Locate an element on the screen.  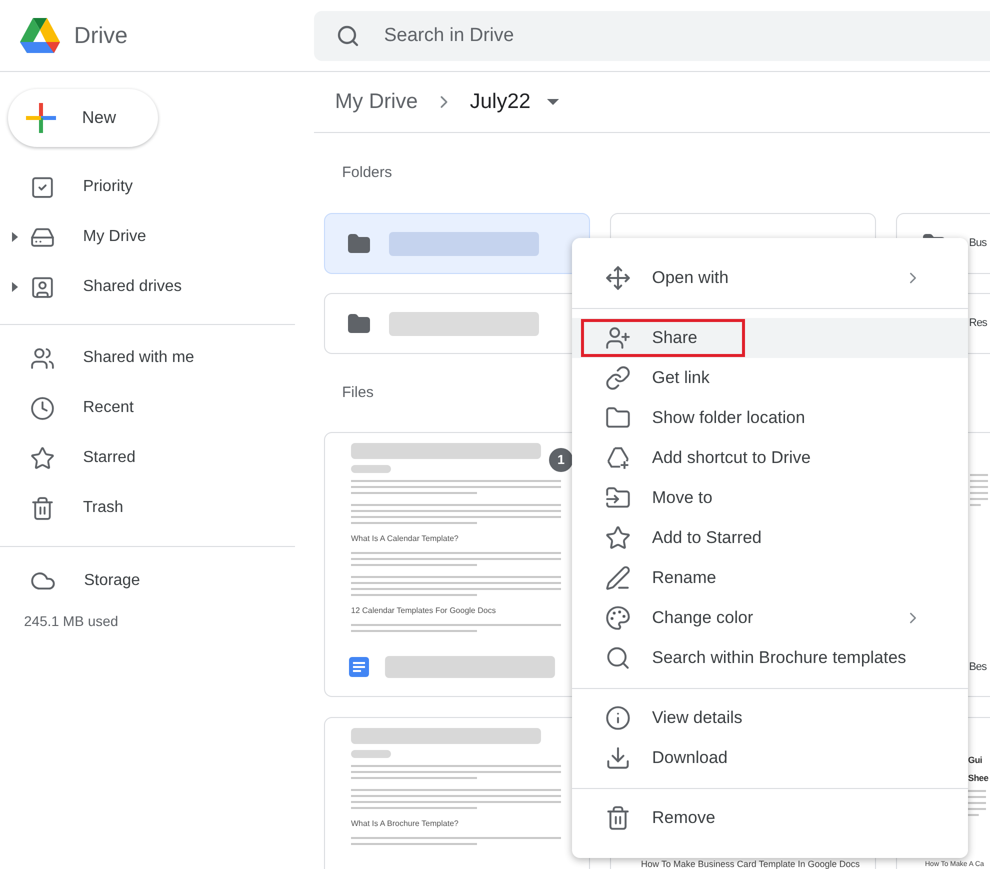
folder-name: Bus is located at coordinates (977, 244).